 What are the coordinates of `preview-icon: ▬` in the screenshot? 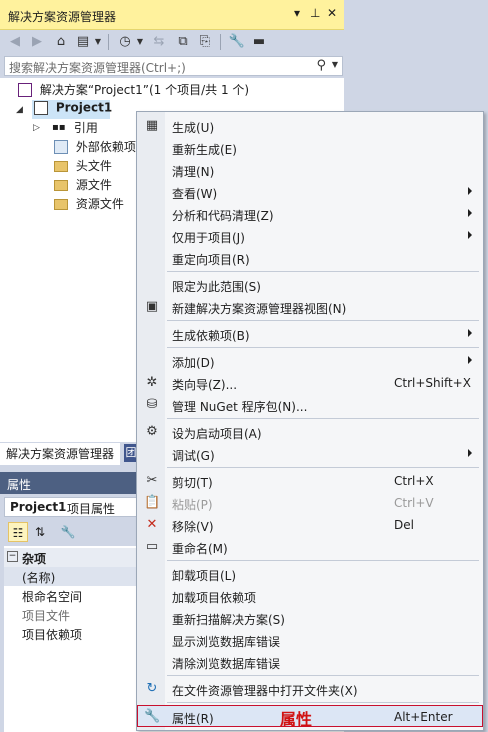 It's located at (259, 42).